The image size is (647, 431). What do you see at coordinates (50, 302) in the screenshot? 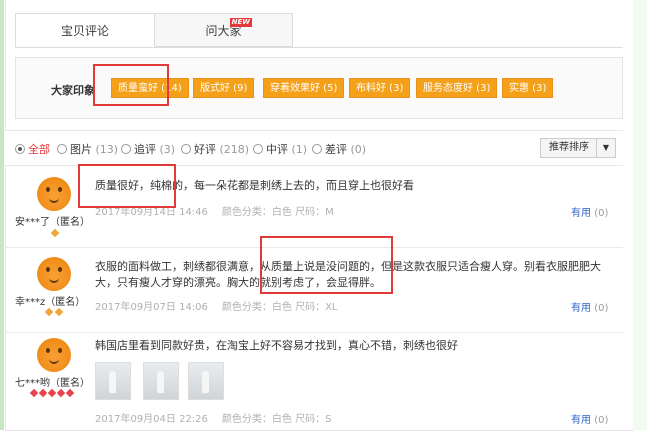
I see `review-username: 幸***z（匿名）` at bounding box center [50, 302].